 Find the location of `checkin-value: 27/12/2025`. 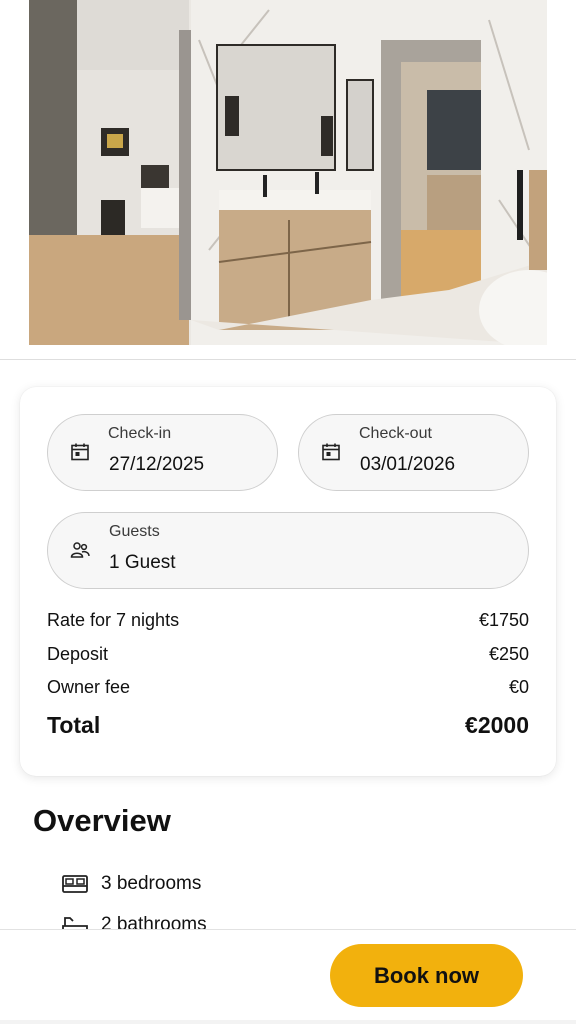

checkin-value: 27/12/2025 is located at coordinates (157, 464).